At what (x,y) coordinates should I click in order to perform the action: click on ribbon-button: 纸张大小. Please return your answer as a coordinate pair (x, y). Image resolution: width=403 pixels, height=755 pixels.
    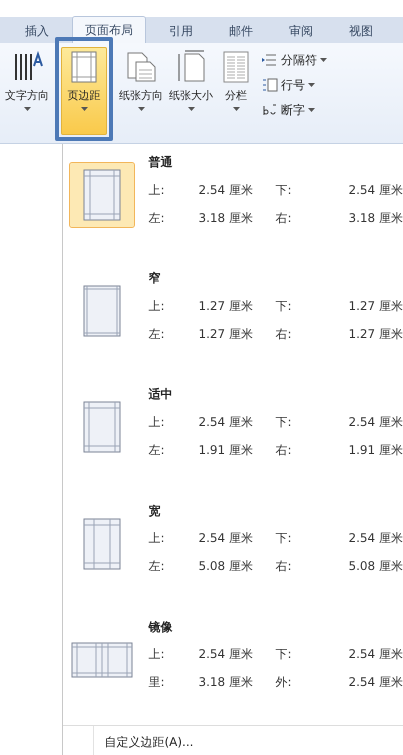
    Looking at the image, I should click on (191, 91).